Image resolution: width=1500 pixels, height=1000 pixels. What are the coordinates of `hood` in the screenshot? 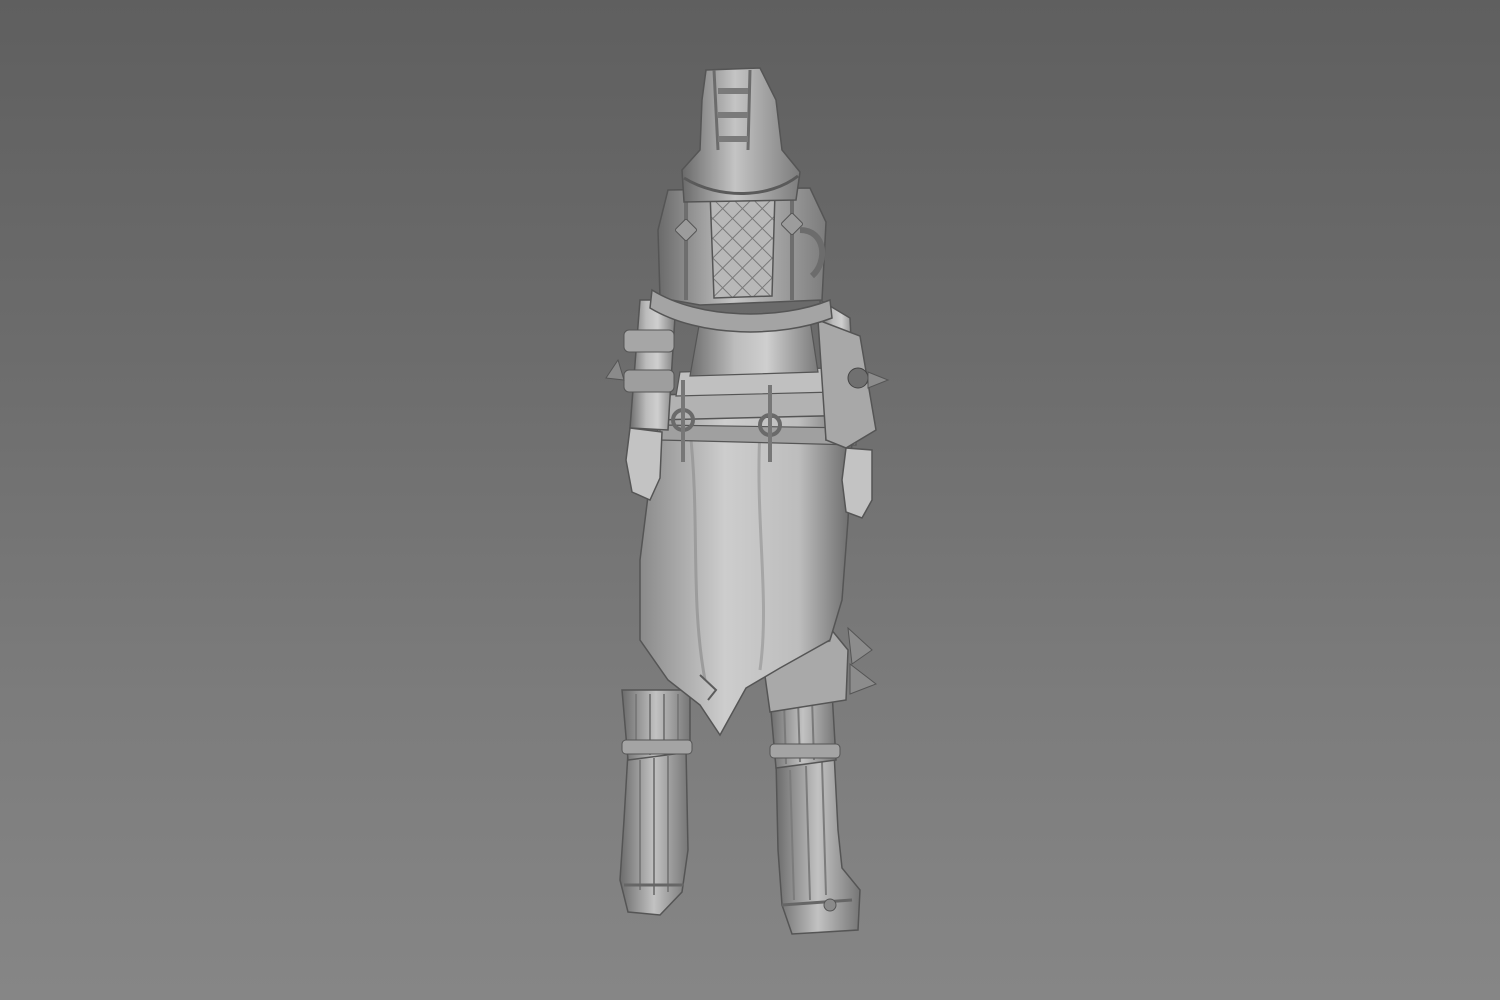 It's located at (741, 135).